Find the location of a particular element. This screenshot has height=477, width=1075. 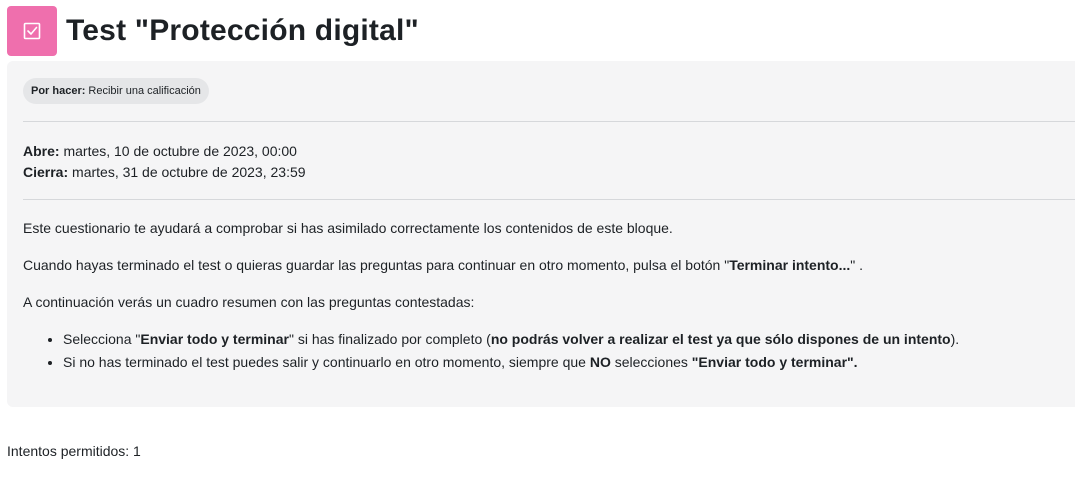

page-header: Test "Protección digital" is located at coordinates (213, 31).